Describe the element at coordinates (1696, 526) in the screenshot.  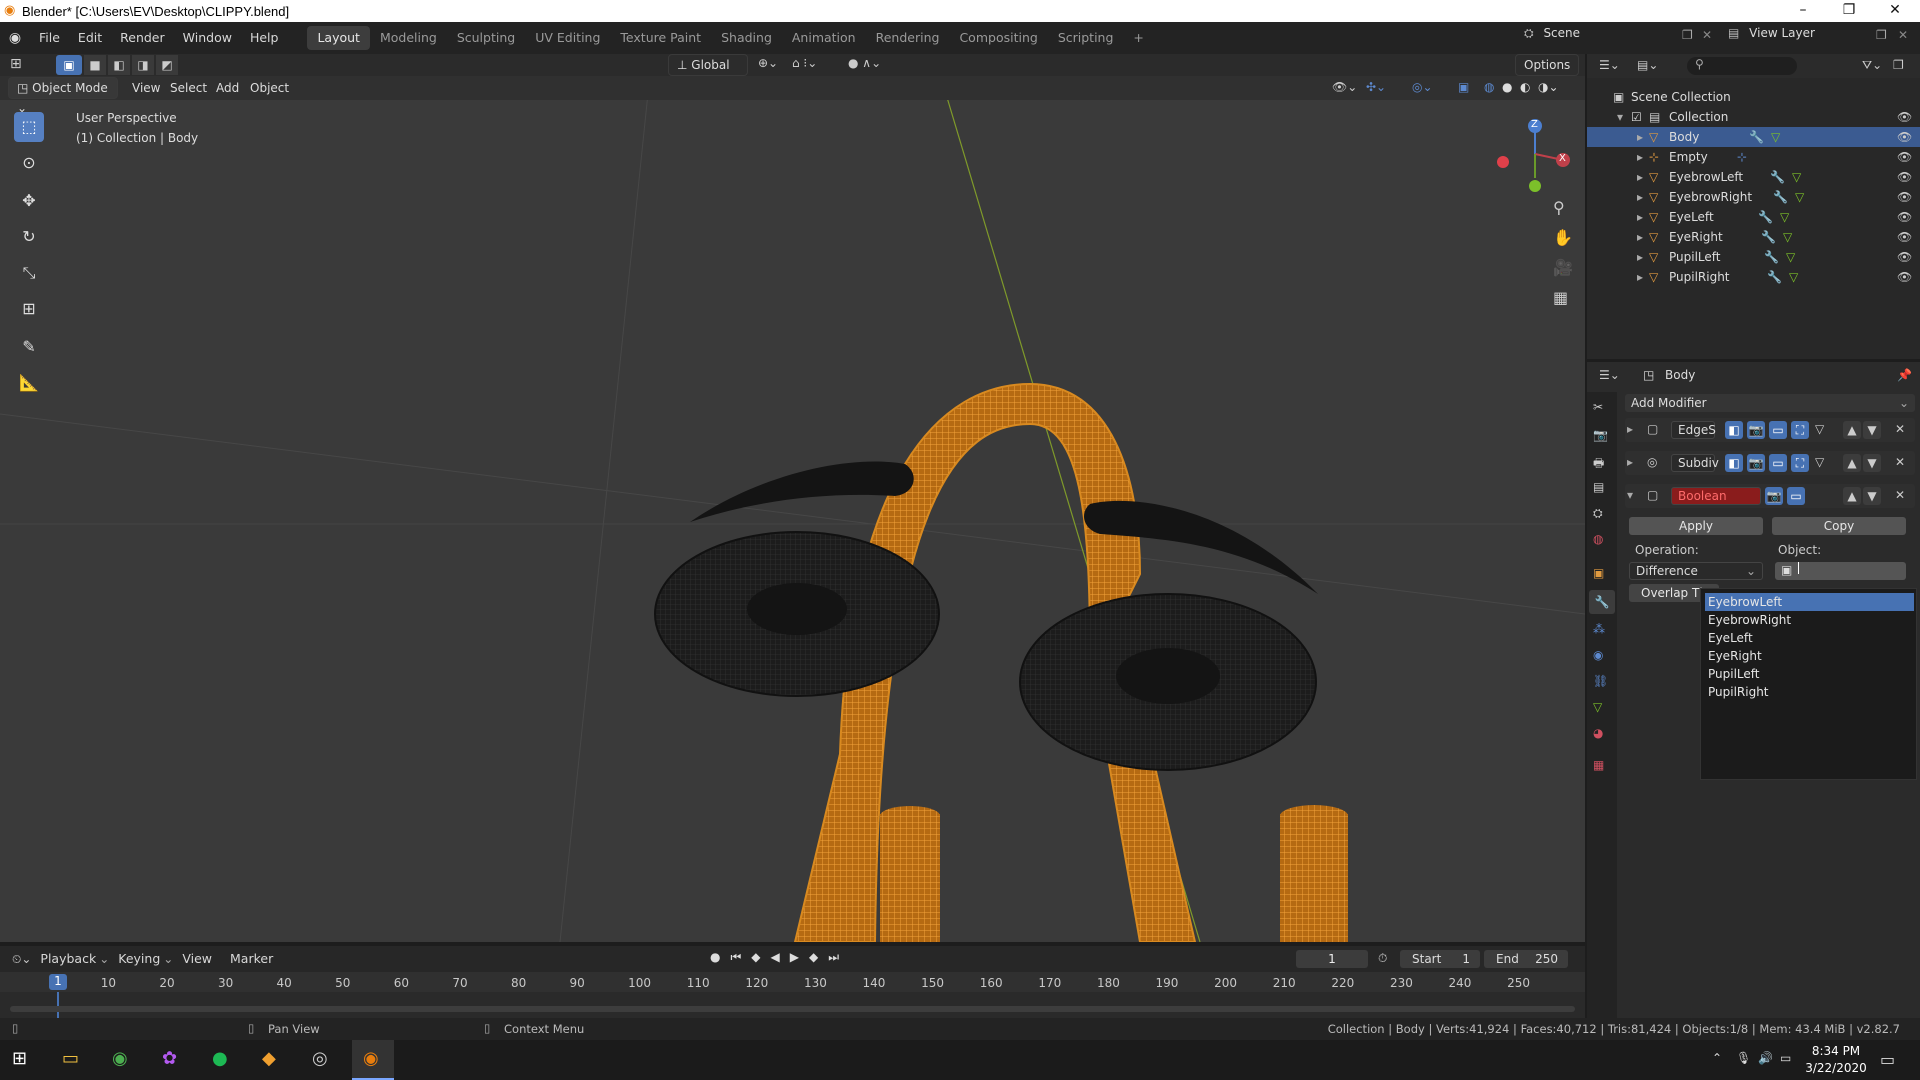
I see `apply-button: Apply` at that location.